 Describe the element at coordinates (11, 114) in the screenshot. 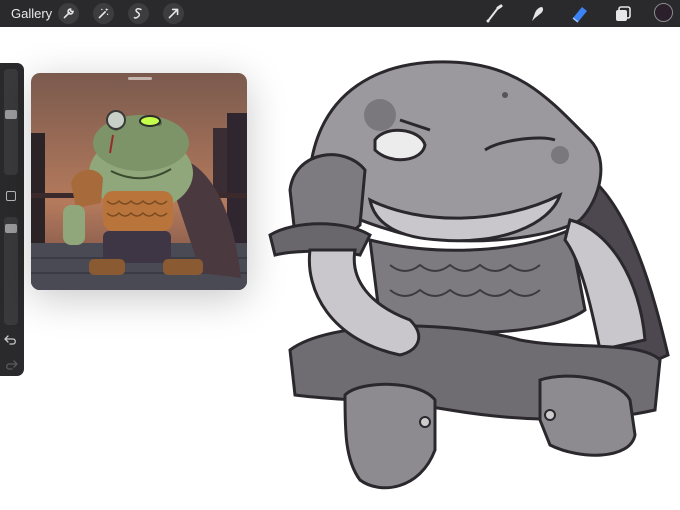

I see `brush-size-thumb` at that location.